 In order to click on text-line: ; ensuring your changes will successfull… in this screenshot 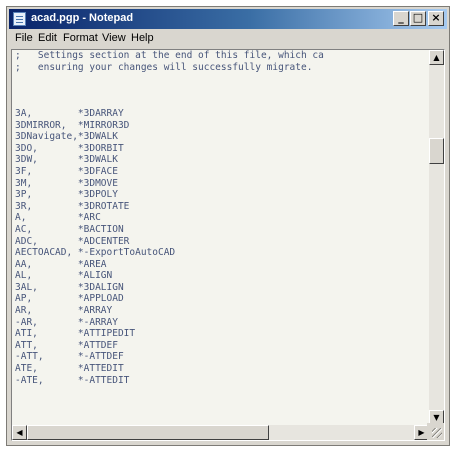, I will do `click(164, 67)`.